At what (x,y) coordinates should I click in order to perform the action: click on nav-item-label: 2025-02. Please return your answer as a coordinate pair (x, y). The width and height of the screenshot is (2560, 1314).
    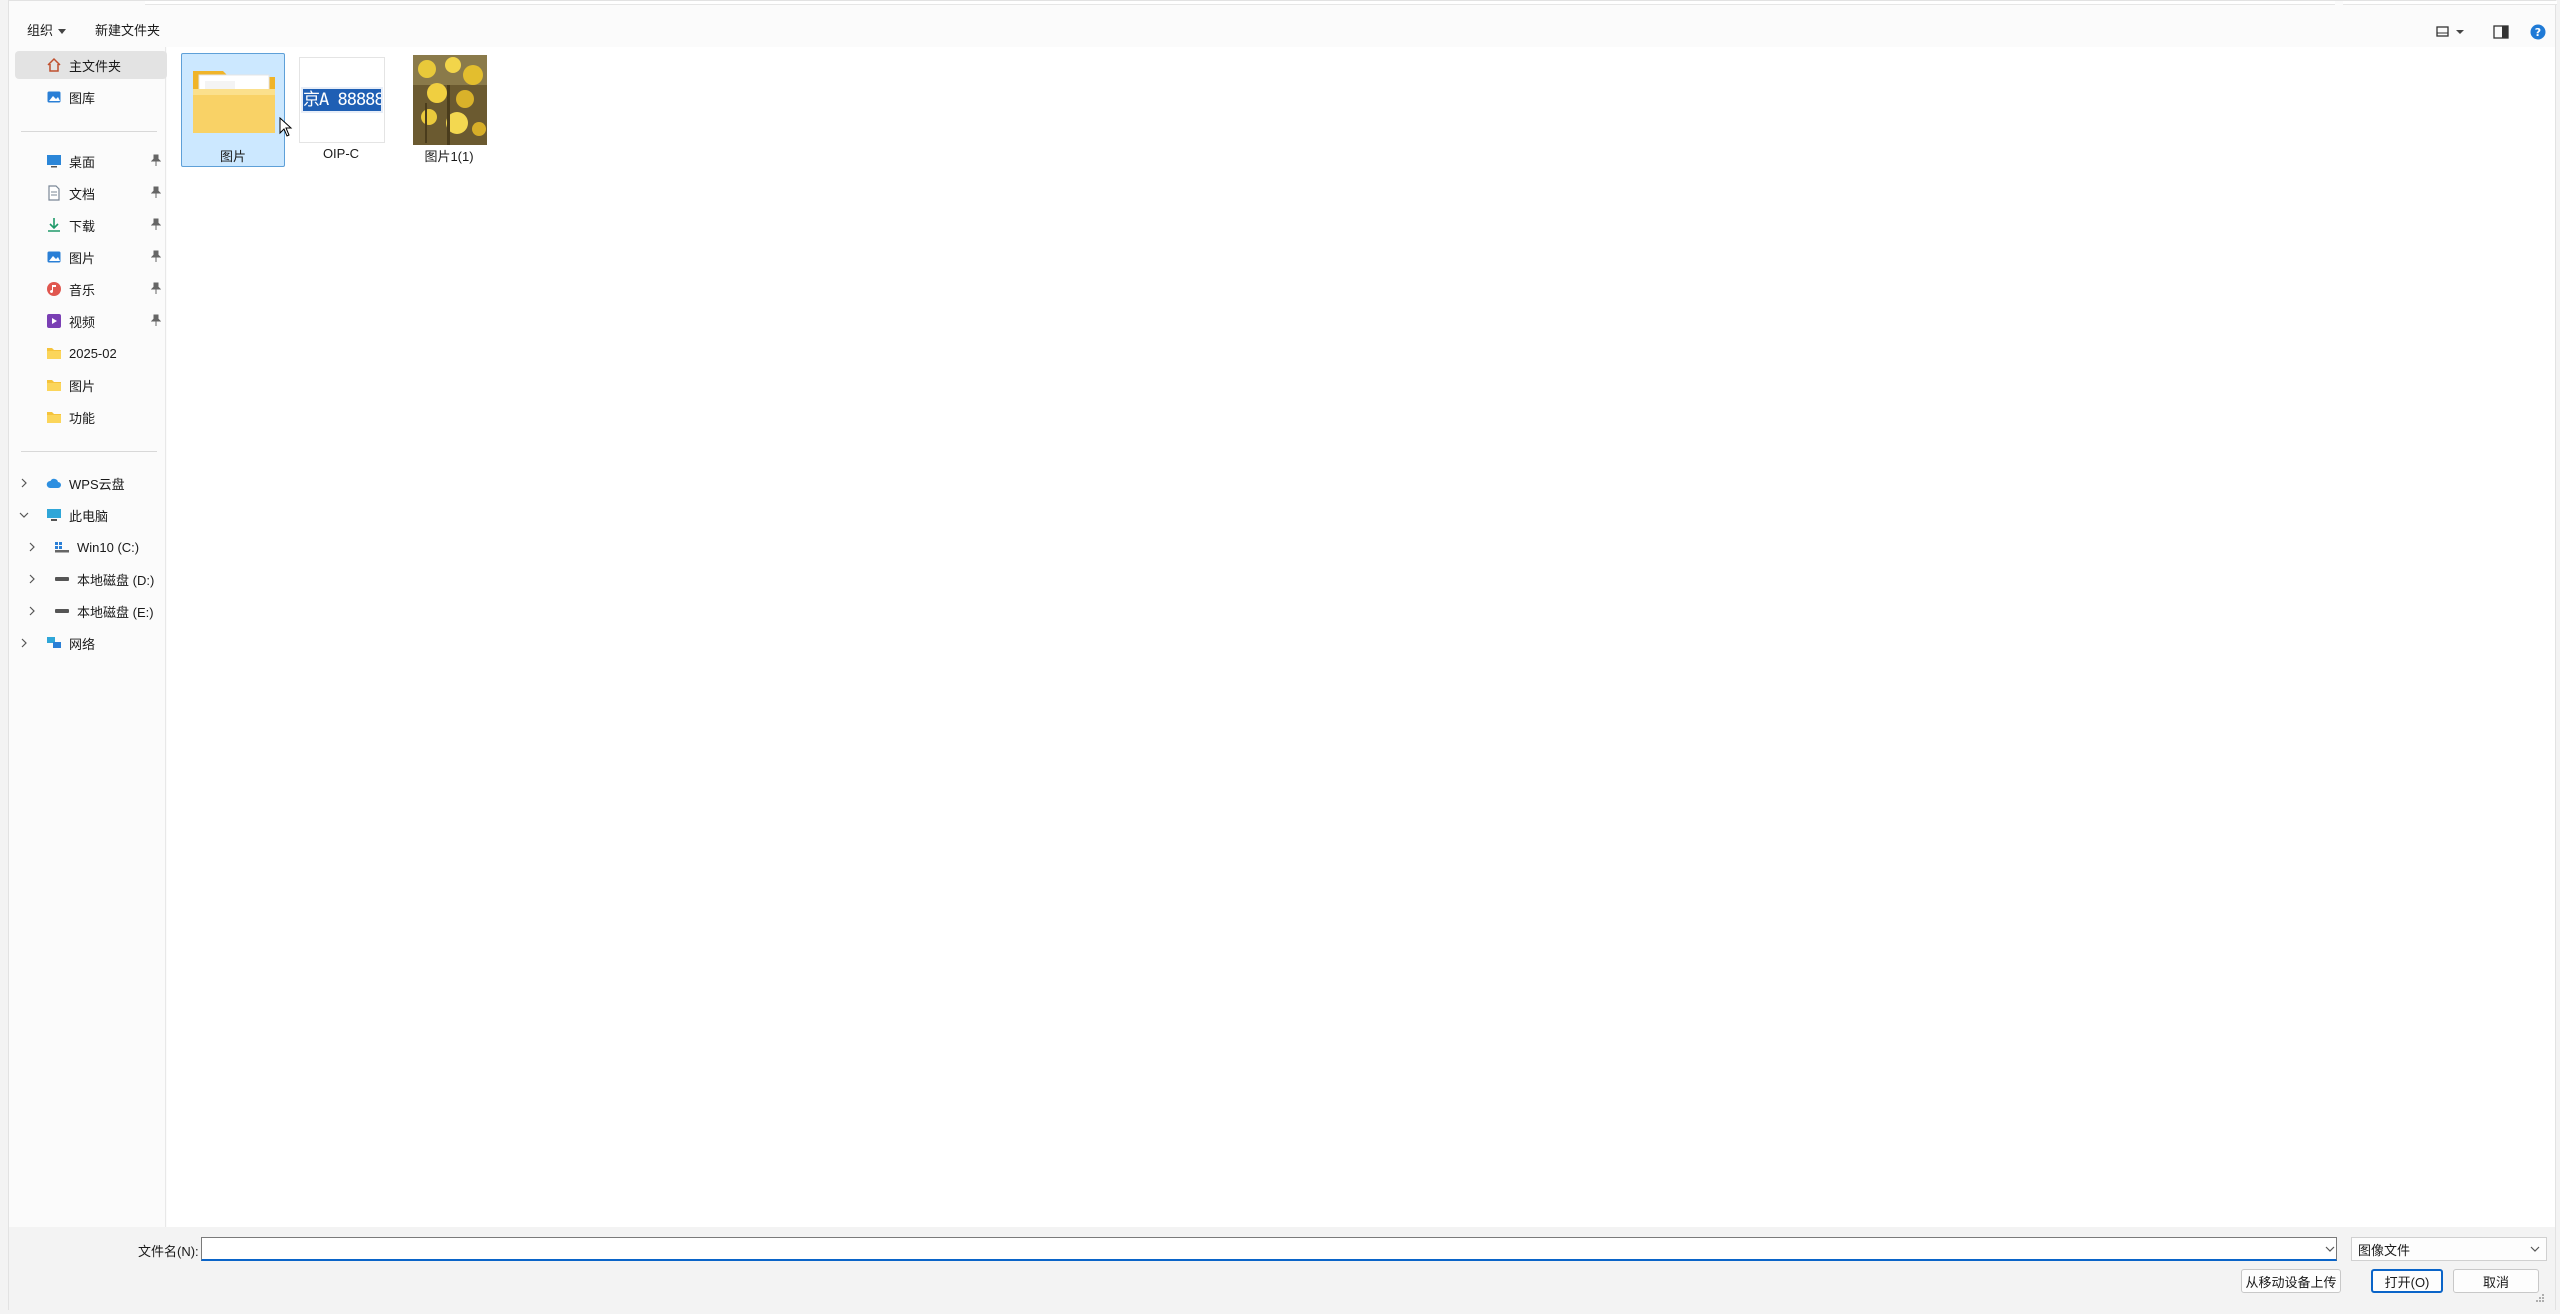
    Looking at the image, I should click on (93, 353).